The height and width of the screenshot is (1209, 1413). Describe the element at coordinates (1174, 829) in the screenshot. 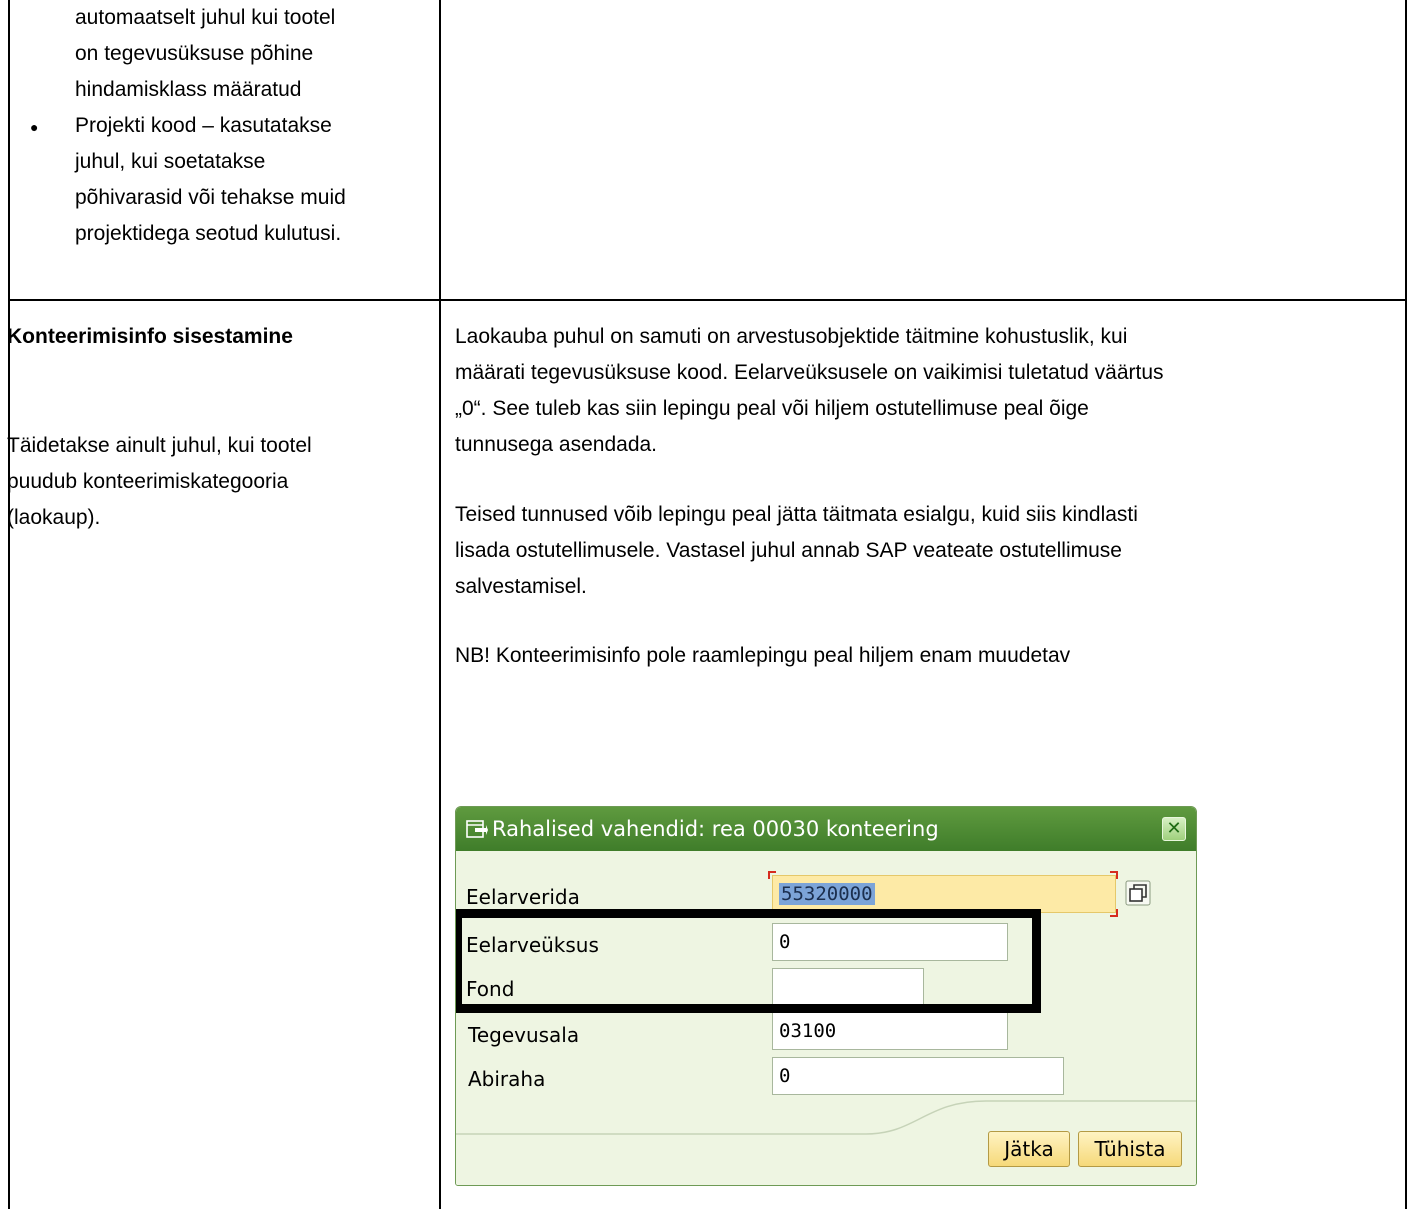

I see `close-icon: ✕` at that location.